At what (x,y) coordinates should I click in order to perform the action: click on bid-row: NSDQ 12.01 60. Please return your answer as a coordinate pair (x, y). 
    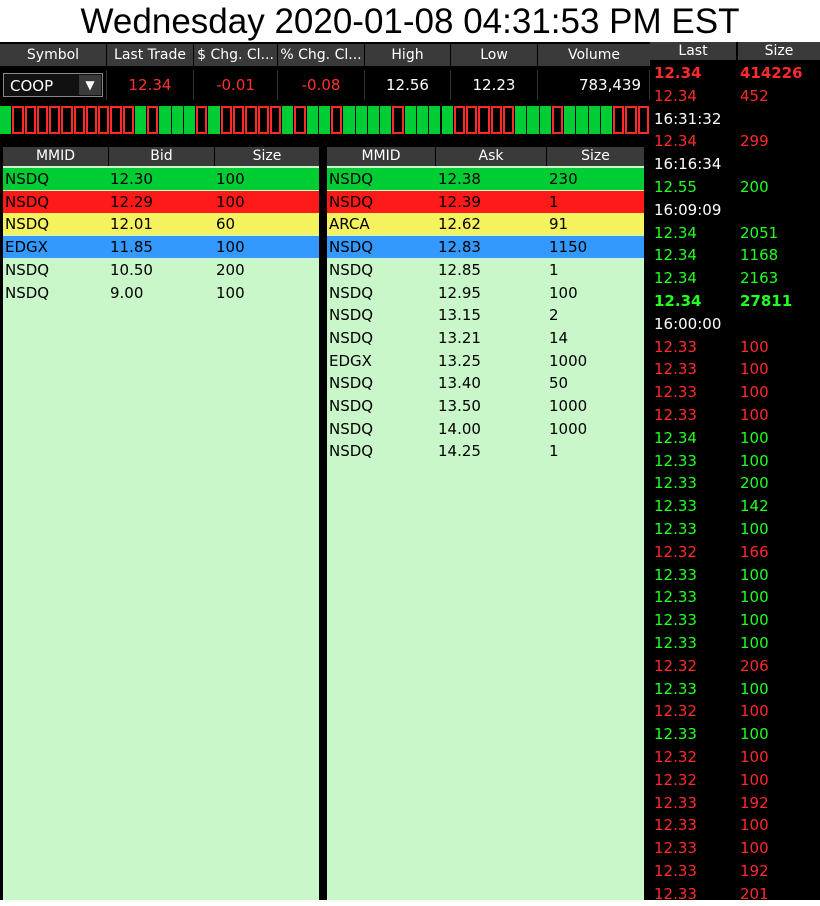
    Looking at the image, I should click on (161, 224).